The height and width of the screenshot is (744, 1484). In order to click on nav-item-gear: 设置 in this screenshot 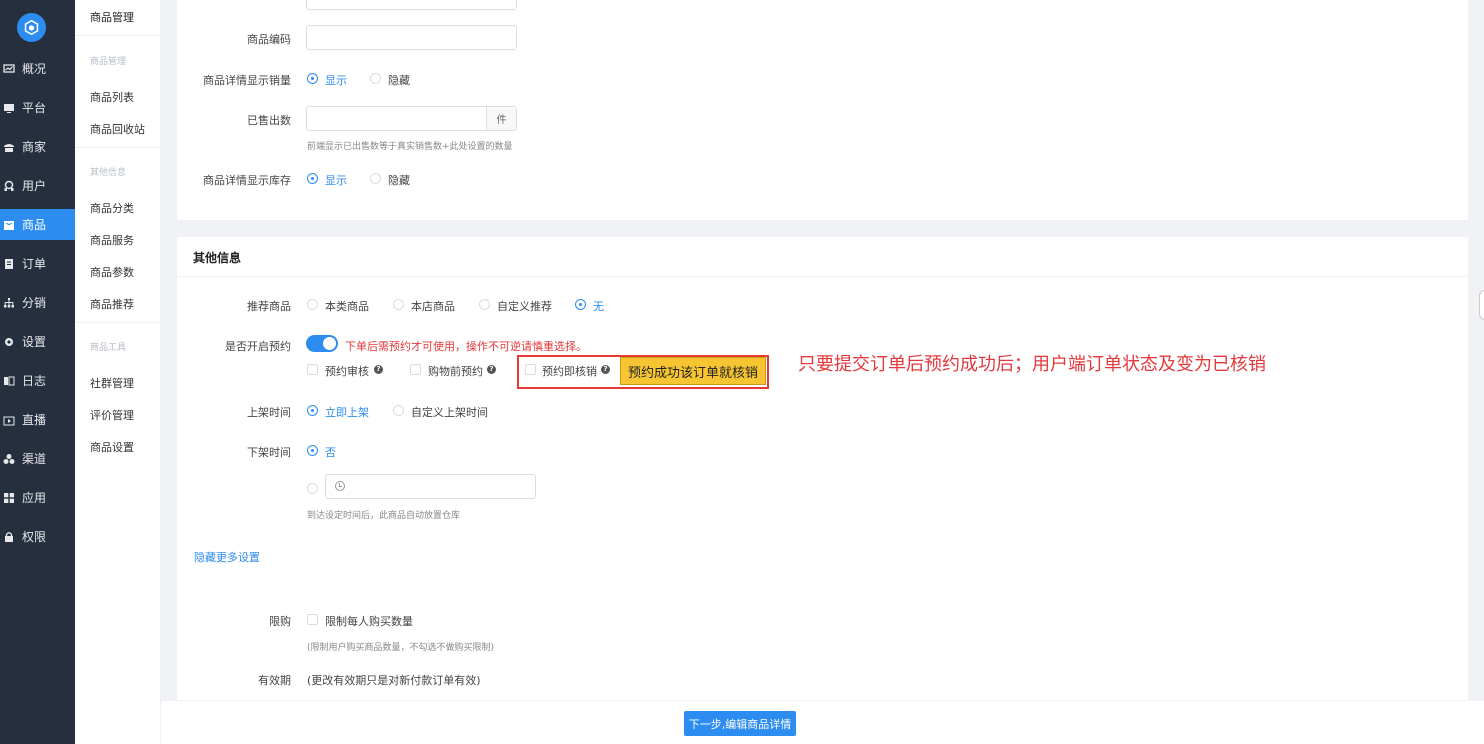, I will do `click(37, 341)`.